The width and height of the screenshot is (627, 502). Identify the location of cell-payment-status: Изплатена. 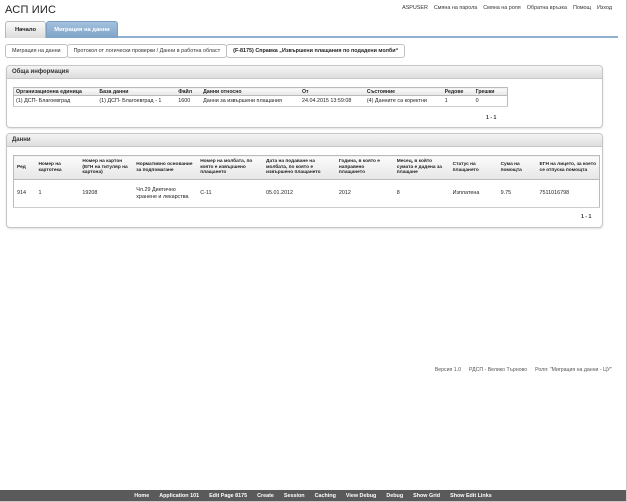
(473, 193).